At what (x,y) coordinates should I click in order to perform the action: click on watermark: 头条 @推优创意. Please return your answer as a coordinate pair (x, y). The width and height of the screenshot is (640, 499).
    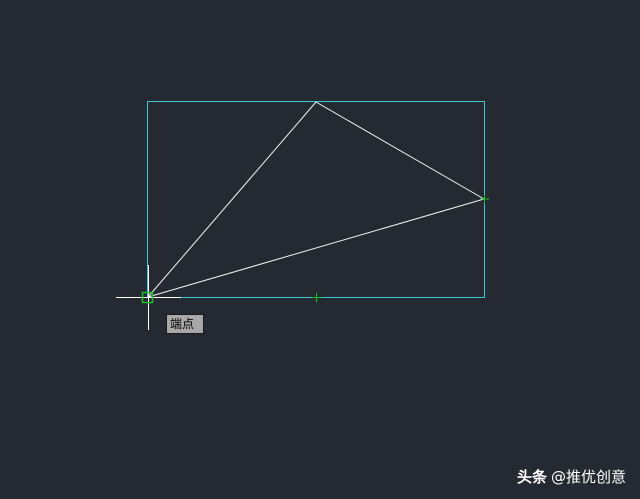
    Looking at the image, I should click on (571, 477).